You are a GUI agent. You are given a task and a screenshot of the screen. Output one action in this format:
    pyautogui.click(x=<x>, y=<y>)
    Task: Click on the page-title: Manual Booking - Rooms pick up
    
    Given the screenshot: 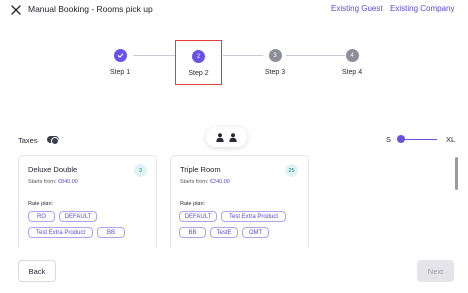 What is the action you would take?
    pyautogui.click(x=90, y=9)
    